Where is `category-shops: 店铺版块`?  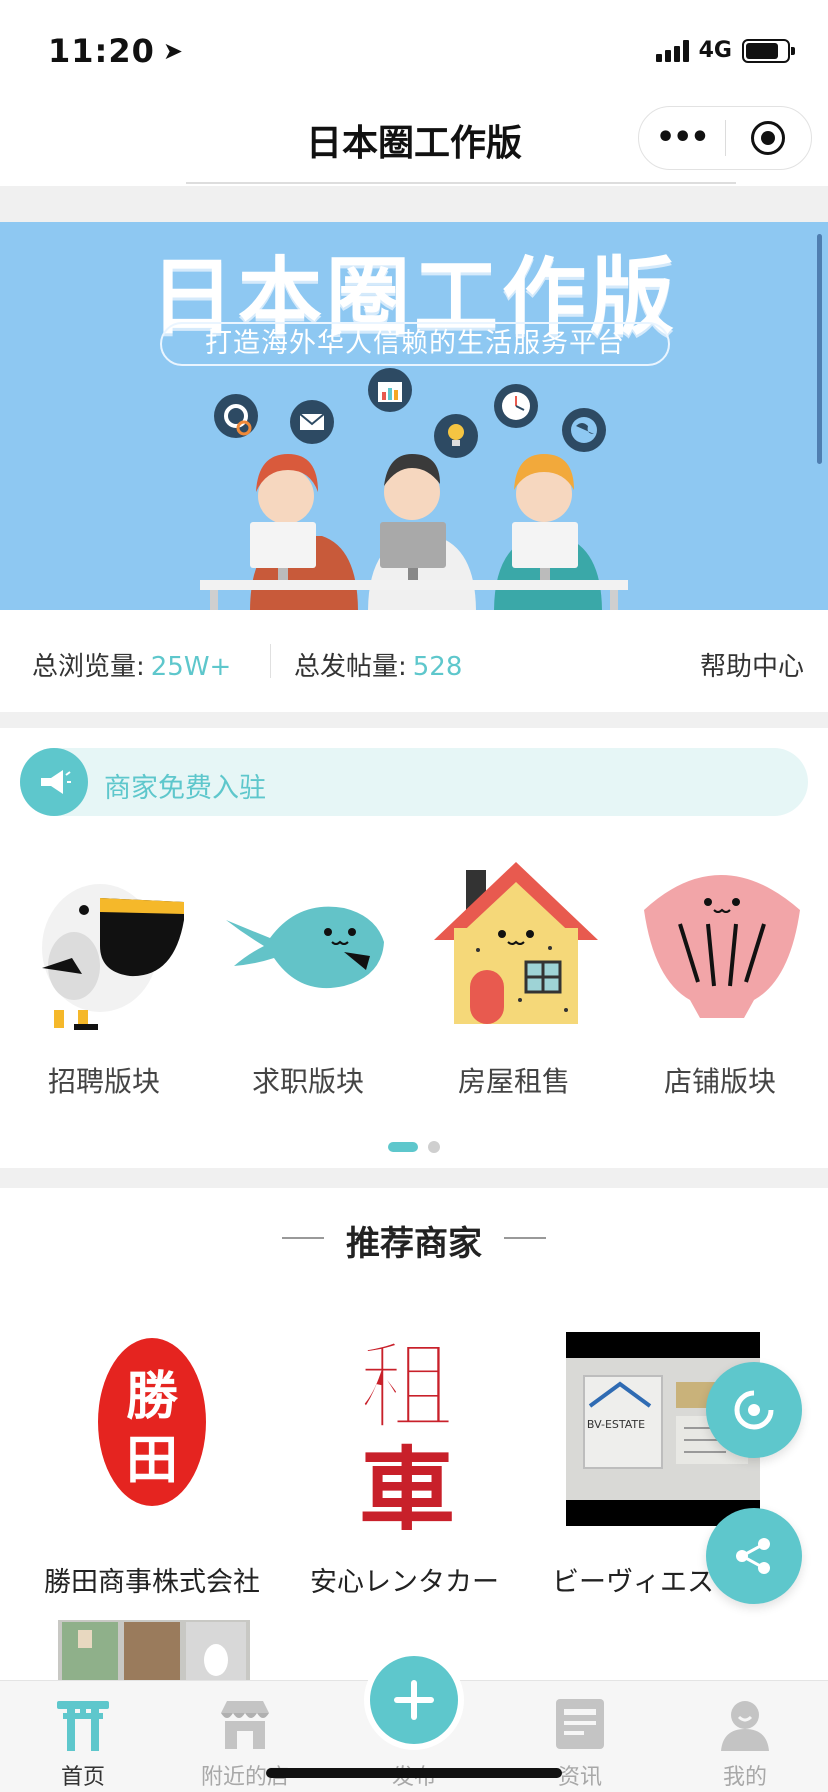 category-shops: 店铺版块 is located at coordinates (720, 975).